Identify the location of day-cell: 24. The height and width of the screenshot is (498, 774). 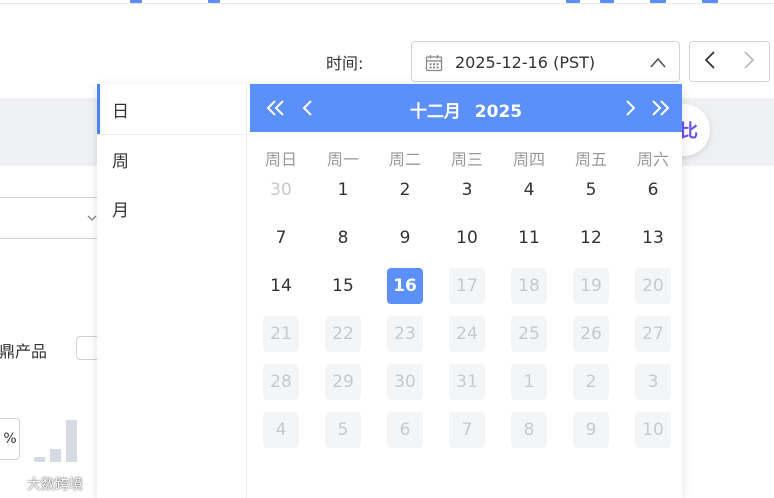
(467, 334).